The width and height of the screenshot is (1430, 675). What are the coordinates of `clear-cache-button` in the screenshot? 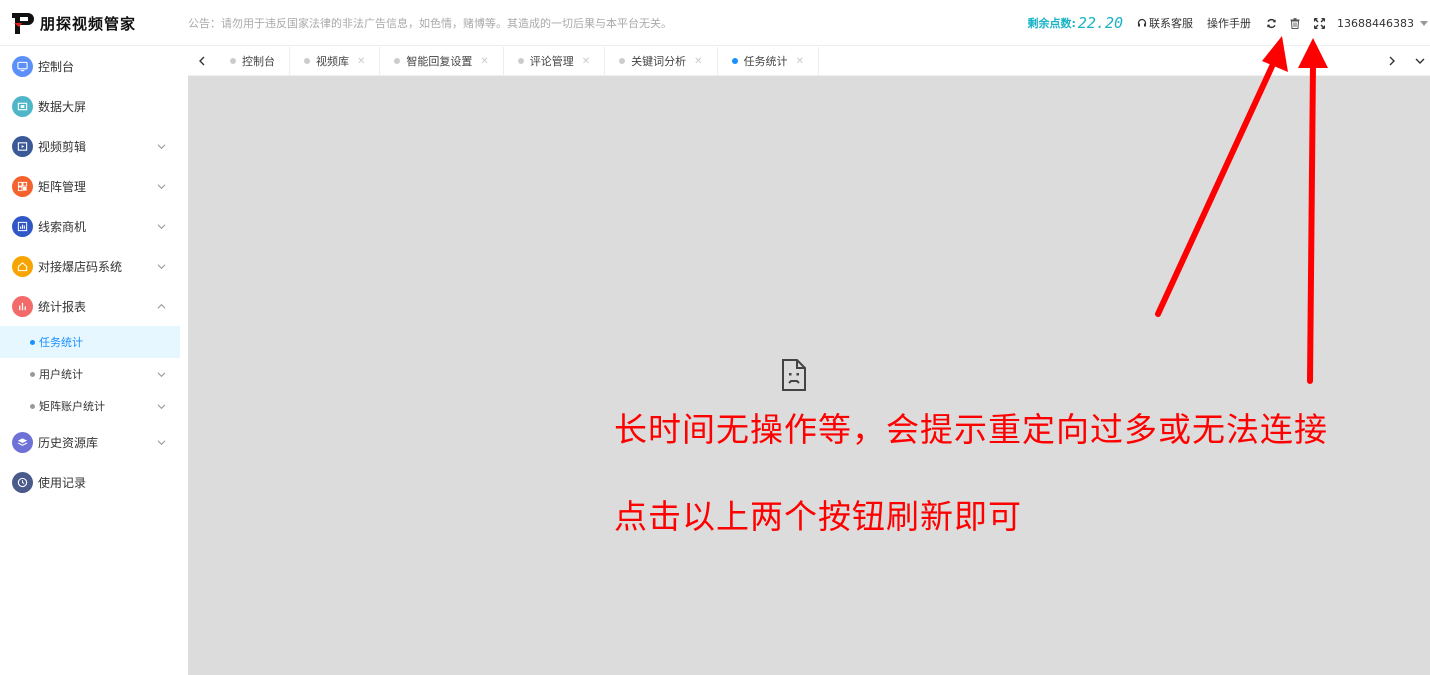 It's located at (1295, 23).